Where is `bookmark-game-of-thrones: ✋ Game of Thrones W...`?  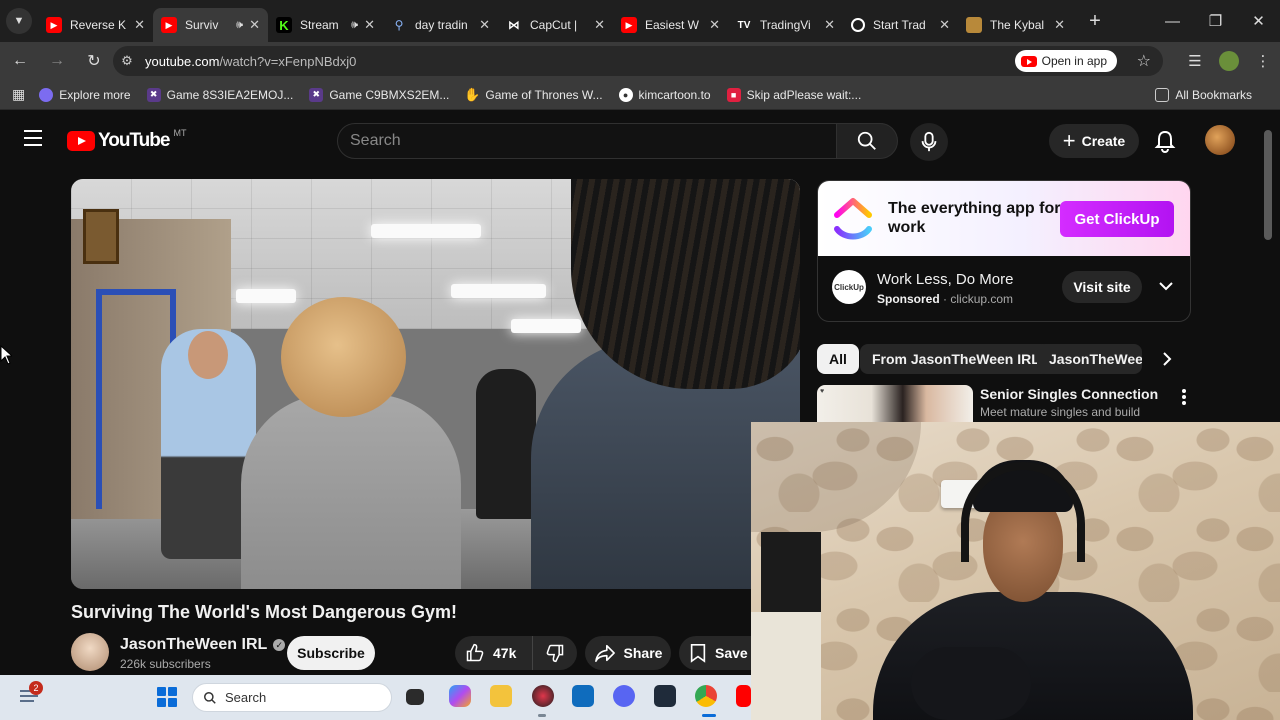
bookmark-game-of-thrones: ✋ Game of Thrones W... is located at coordinates (533, 94).